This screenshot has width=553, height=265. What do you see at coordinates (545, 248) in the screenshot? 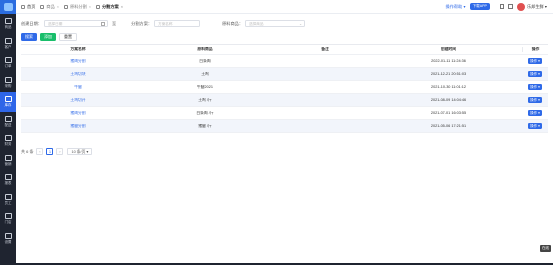
I see `online-tag: 在线` at bounding box center [545, 248].